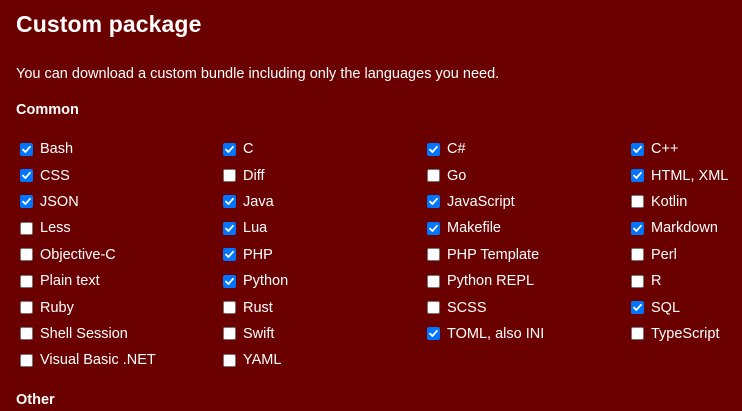  I want to click on language-option: Shell Session, so click(121, 334).